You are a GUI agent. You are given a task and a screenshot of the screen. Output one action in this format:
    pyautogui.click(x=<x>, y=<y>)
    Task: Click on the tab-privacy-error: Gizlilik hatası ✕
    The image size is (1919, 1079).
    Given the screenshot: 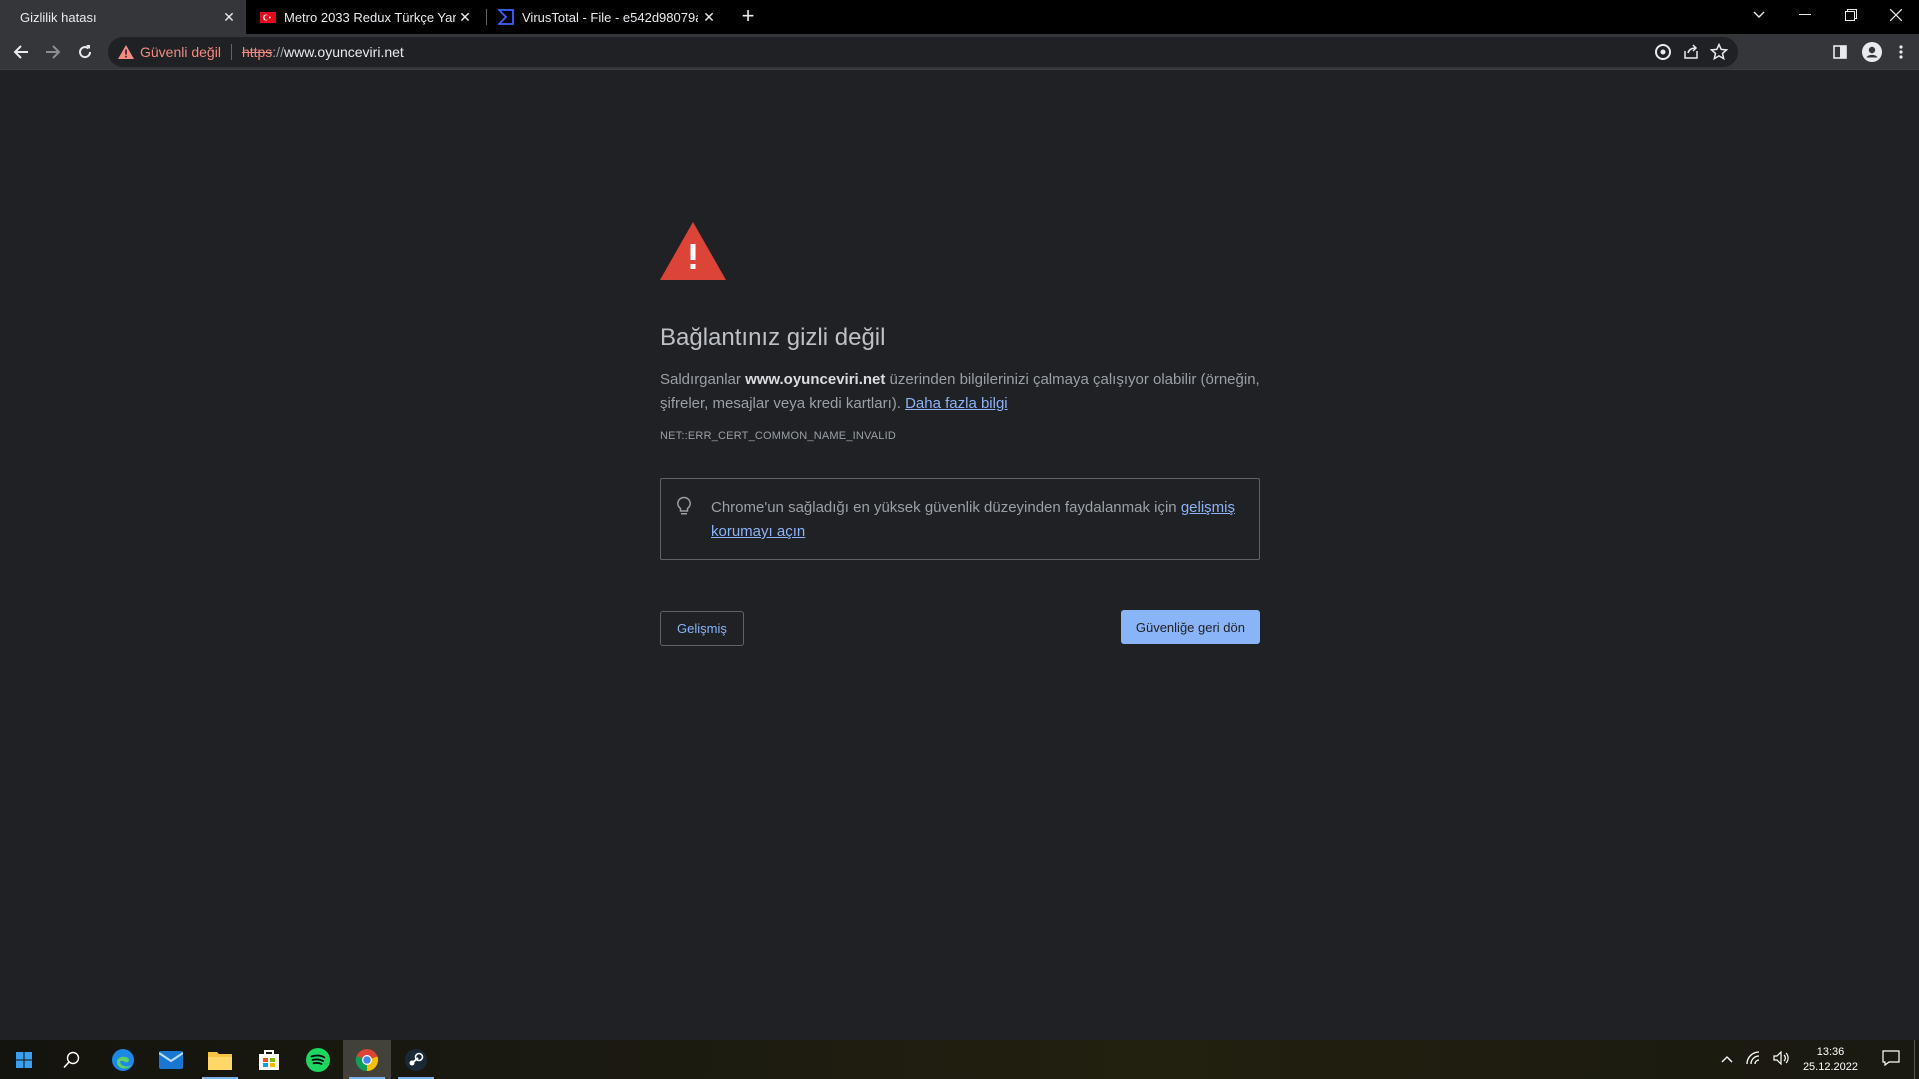 What is the action you would take?
    pyautogui.click(x=123, y=17)
    